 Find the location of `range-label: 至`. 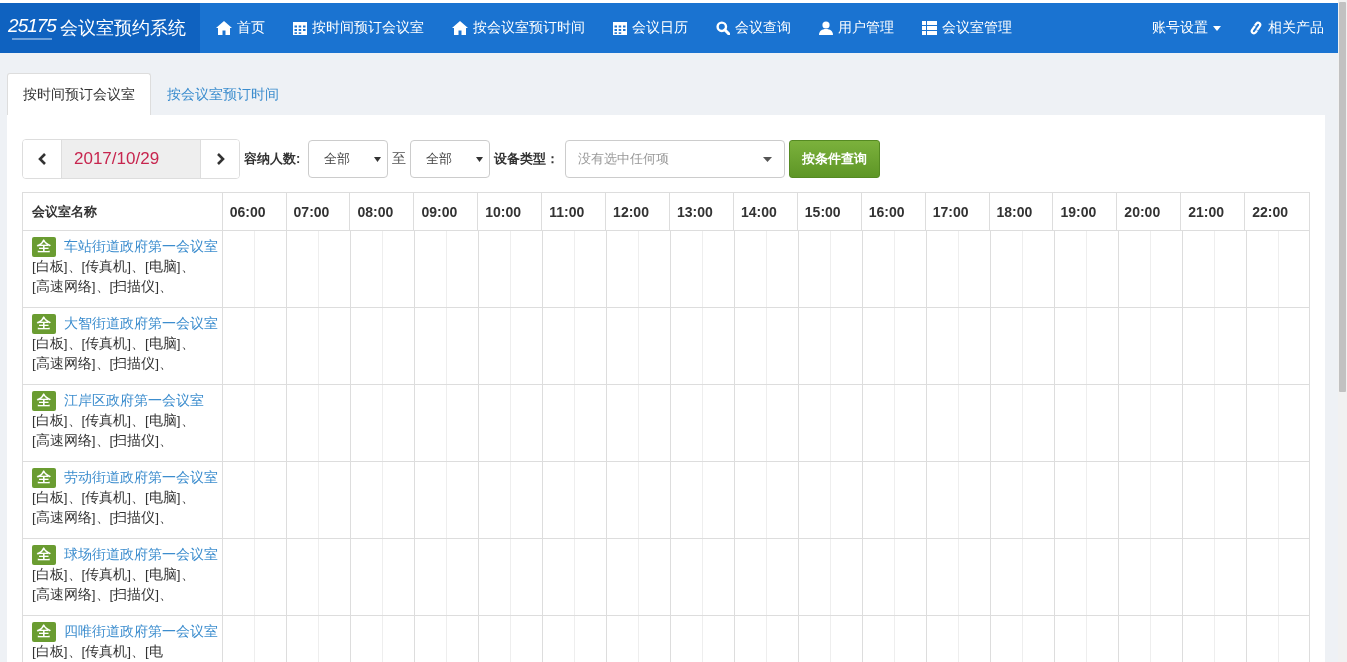

range-label: 至 is located at coordinates (399, 159).